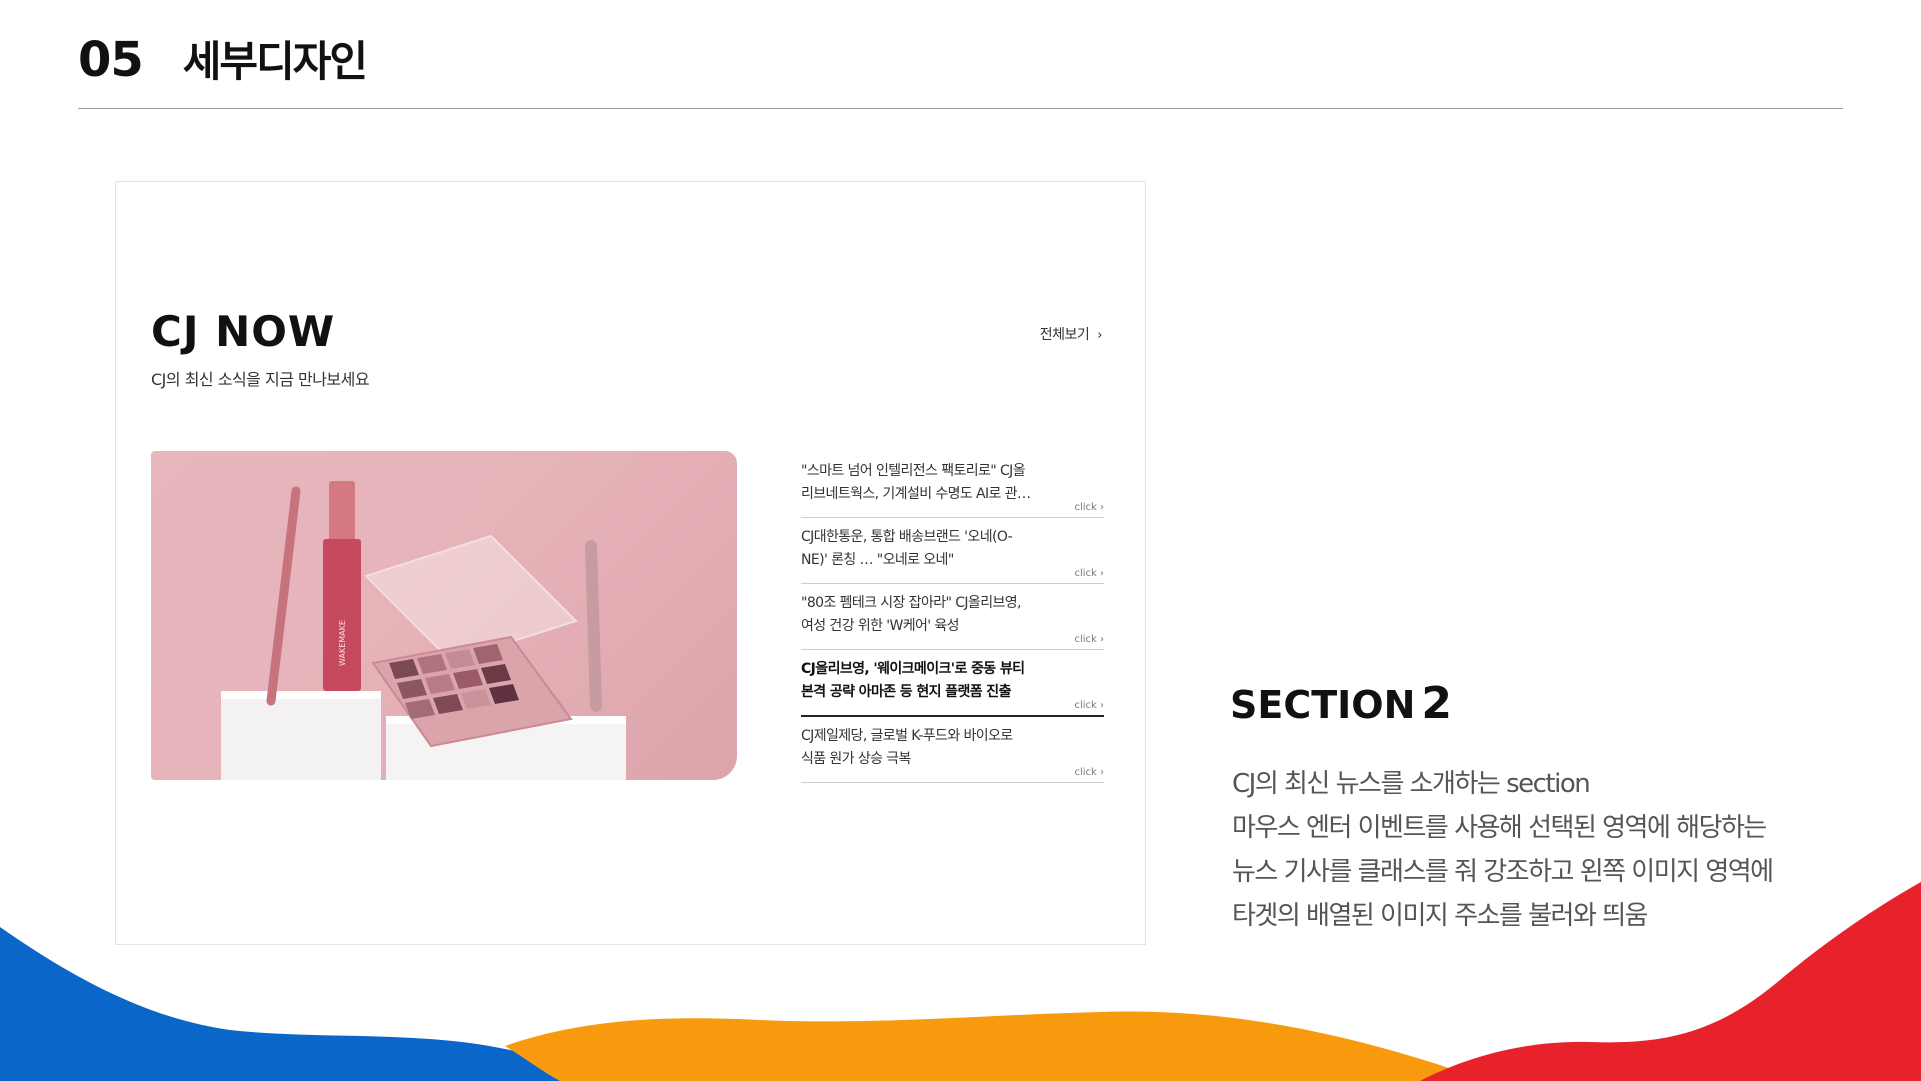 The height and width of the screenshot is (1081, 1921). I want to click on lip-pencil, so click(283, 596).